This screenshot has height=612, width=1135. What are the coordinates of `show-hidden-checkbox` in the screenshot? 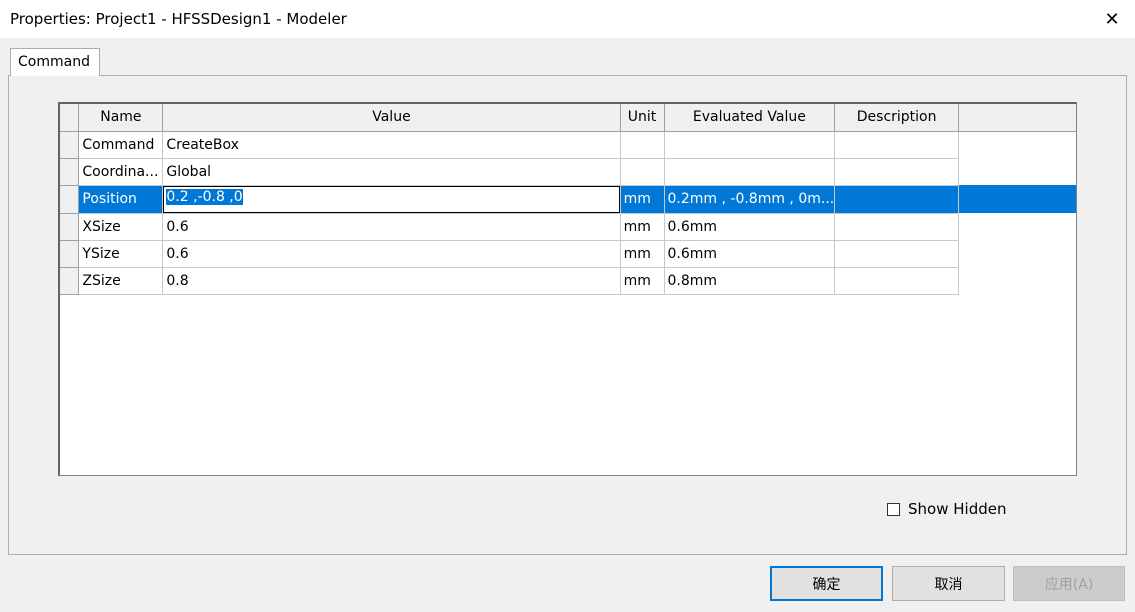 It's located at (893, 509).